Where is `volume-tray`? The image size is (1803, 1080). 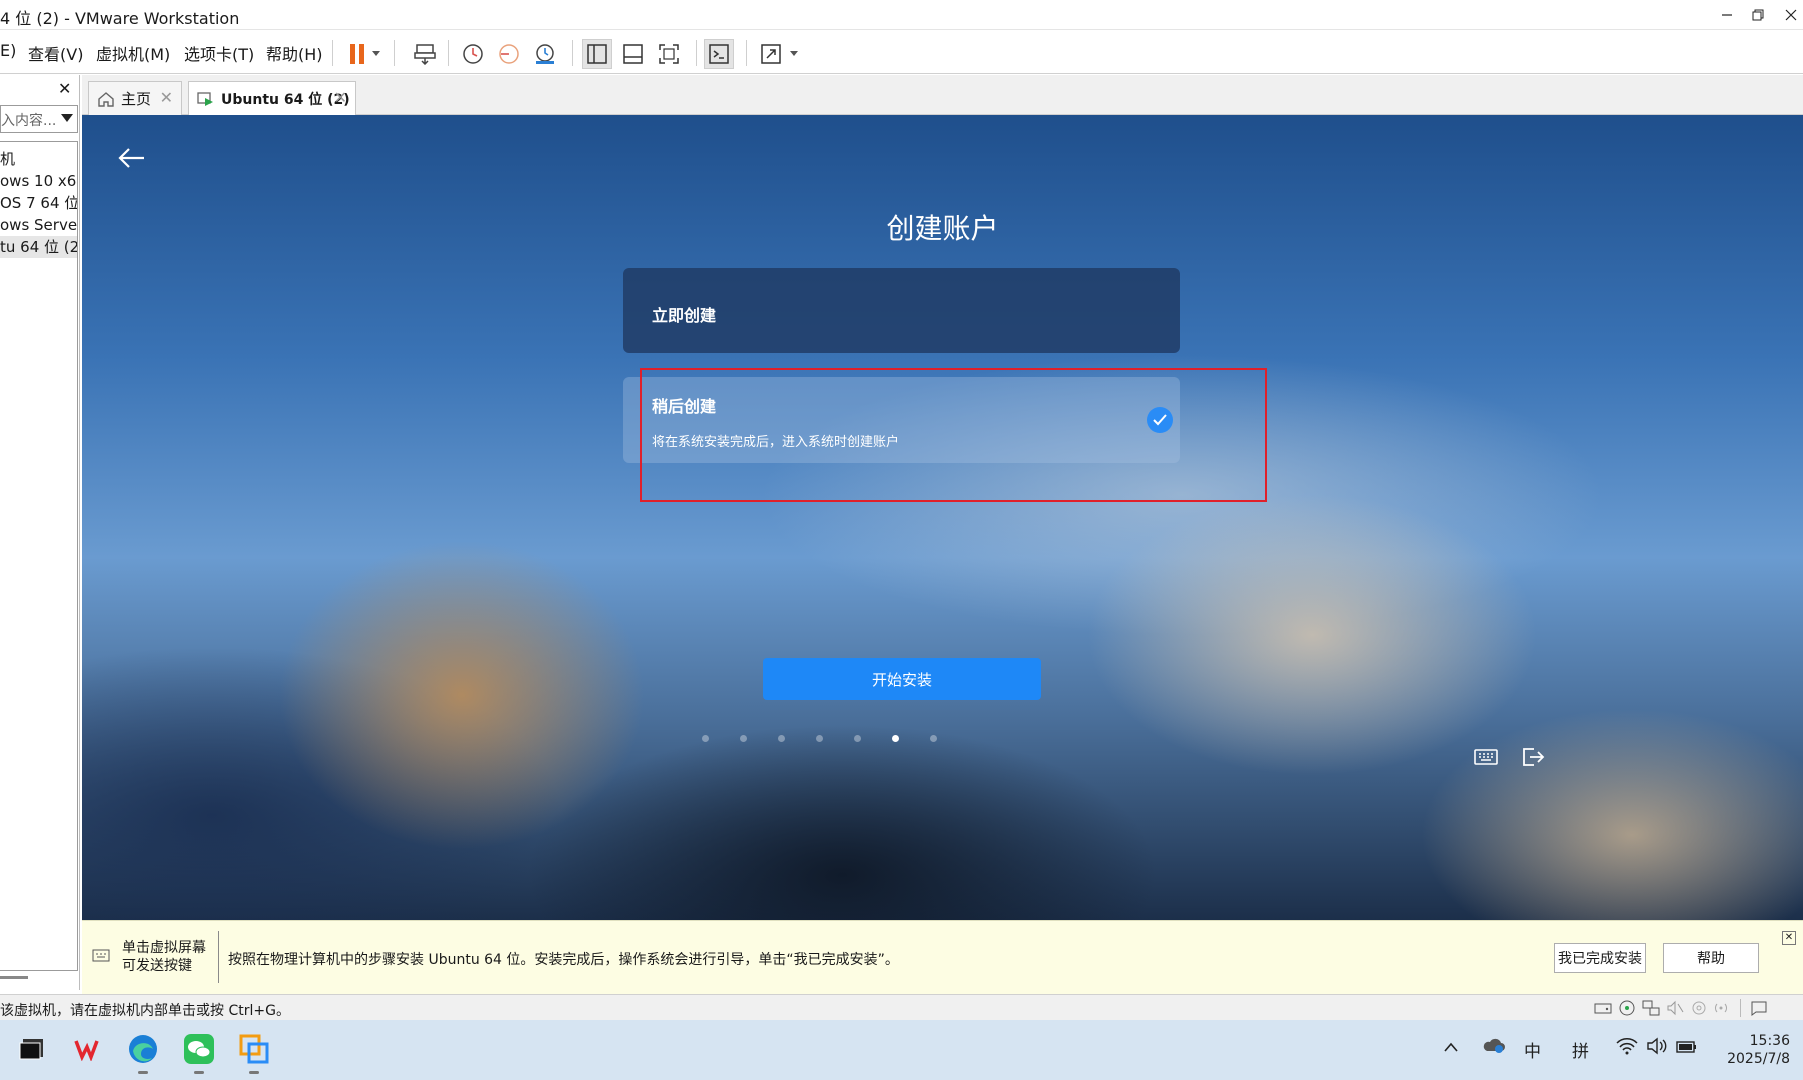 volume-tray is located at coordinates (1657, 1048).